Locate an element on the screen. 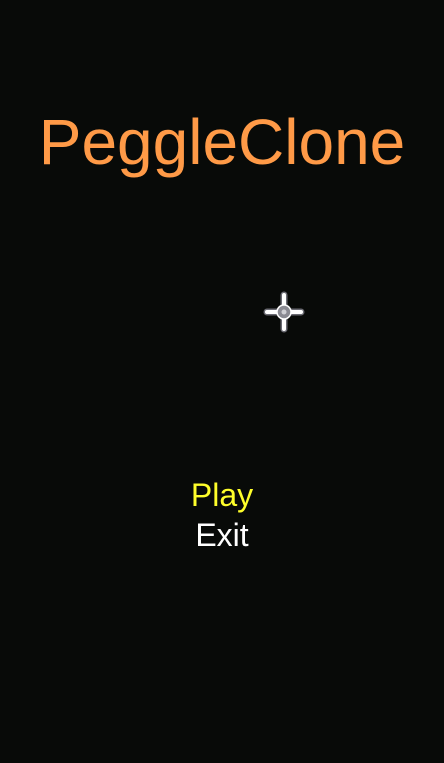  crosshair-move-icon is located at coordinates (284, 312).